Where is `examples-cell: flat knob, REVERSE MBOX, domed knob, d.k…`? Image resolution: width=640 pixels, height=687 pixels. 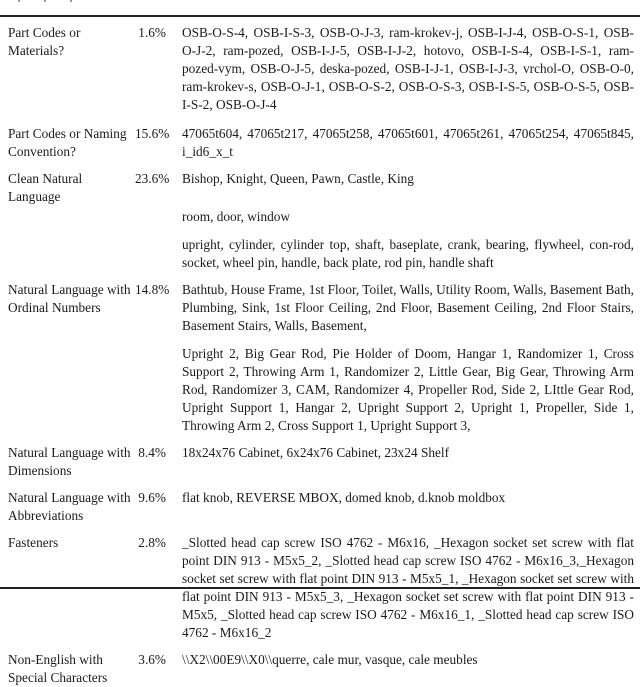 examples-cell: flat knob, REVERSE MBOX, domed knob, d.k… is located at coordinates (411, 511).